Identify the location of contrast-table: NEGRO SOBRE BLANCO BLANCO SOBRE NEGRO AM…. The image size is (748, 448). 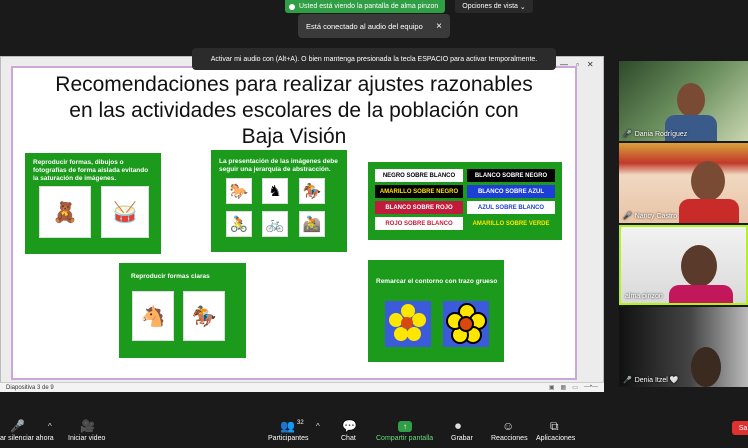
(465, 201).